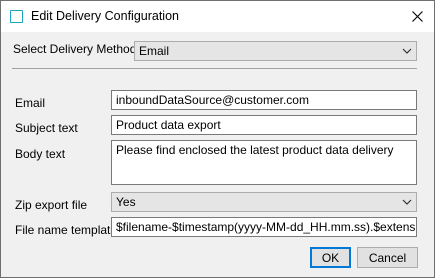 The width and height of the screenshot is (435, 278). What do you see at coordinates (264, 202) in the screenshot?
I see `zip-select: Yes` at bounding box center [264, 202].